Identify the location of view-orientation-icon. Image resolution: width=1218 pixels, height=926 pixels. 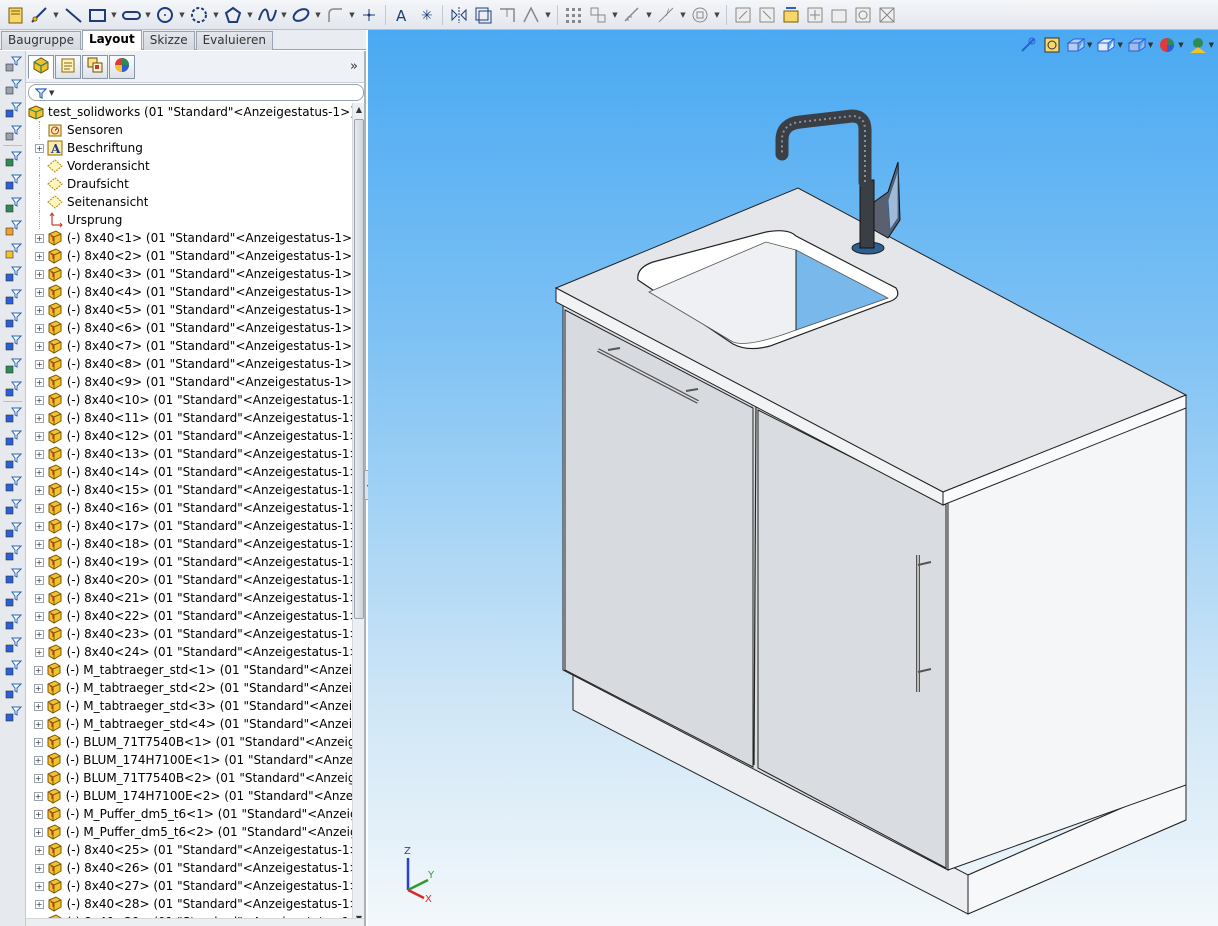
(1106, 45).